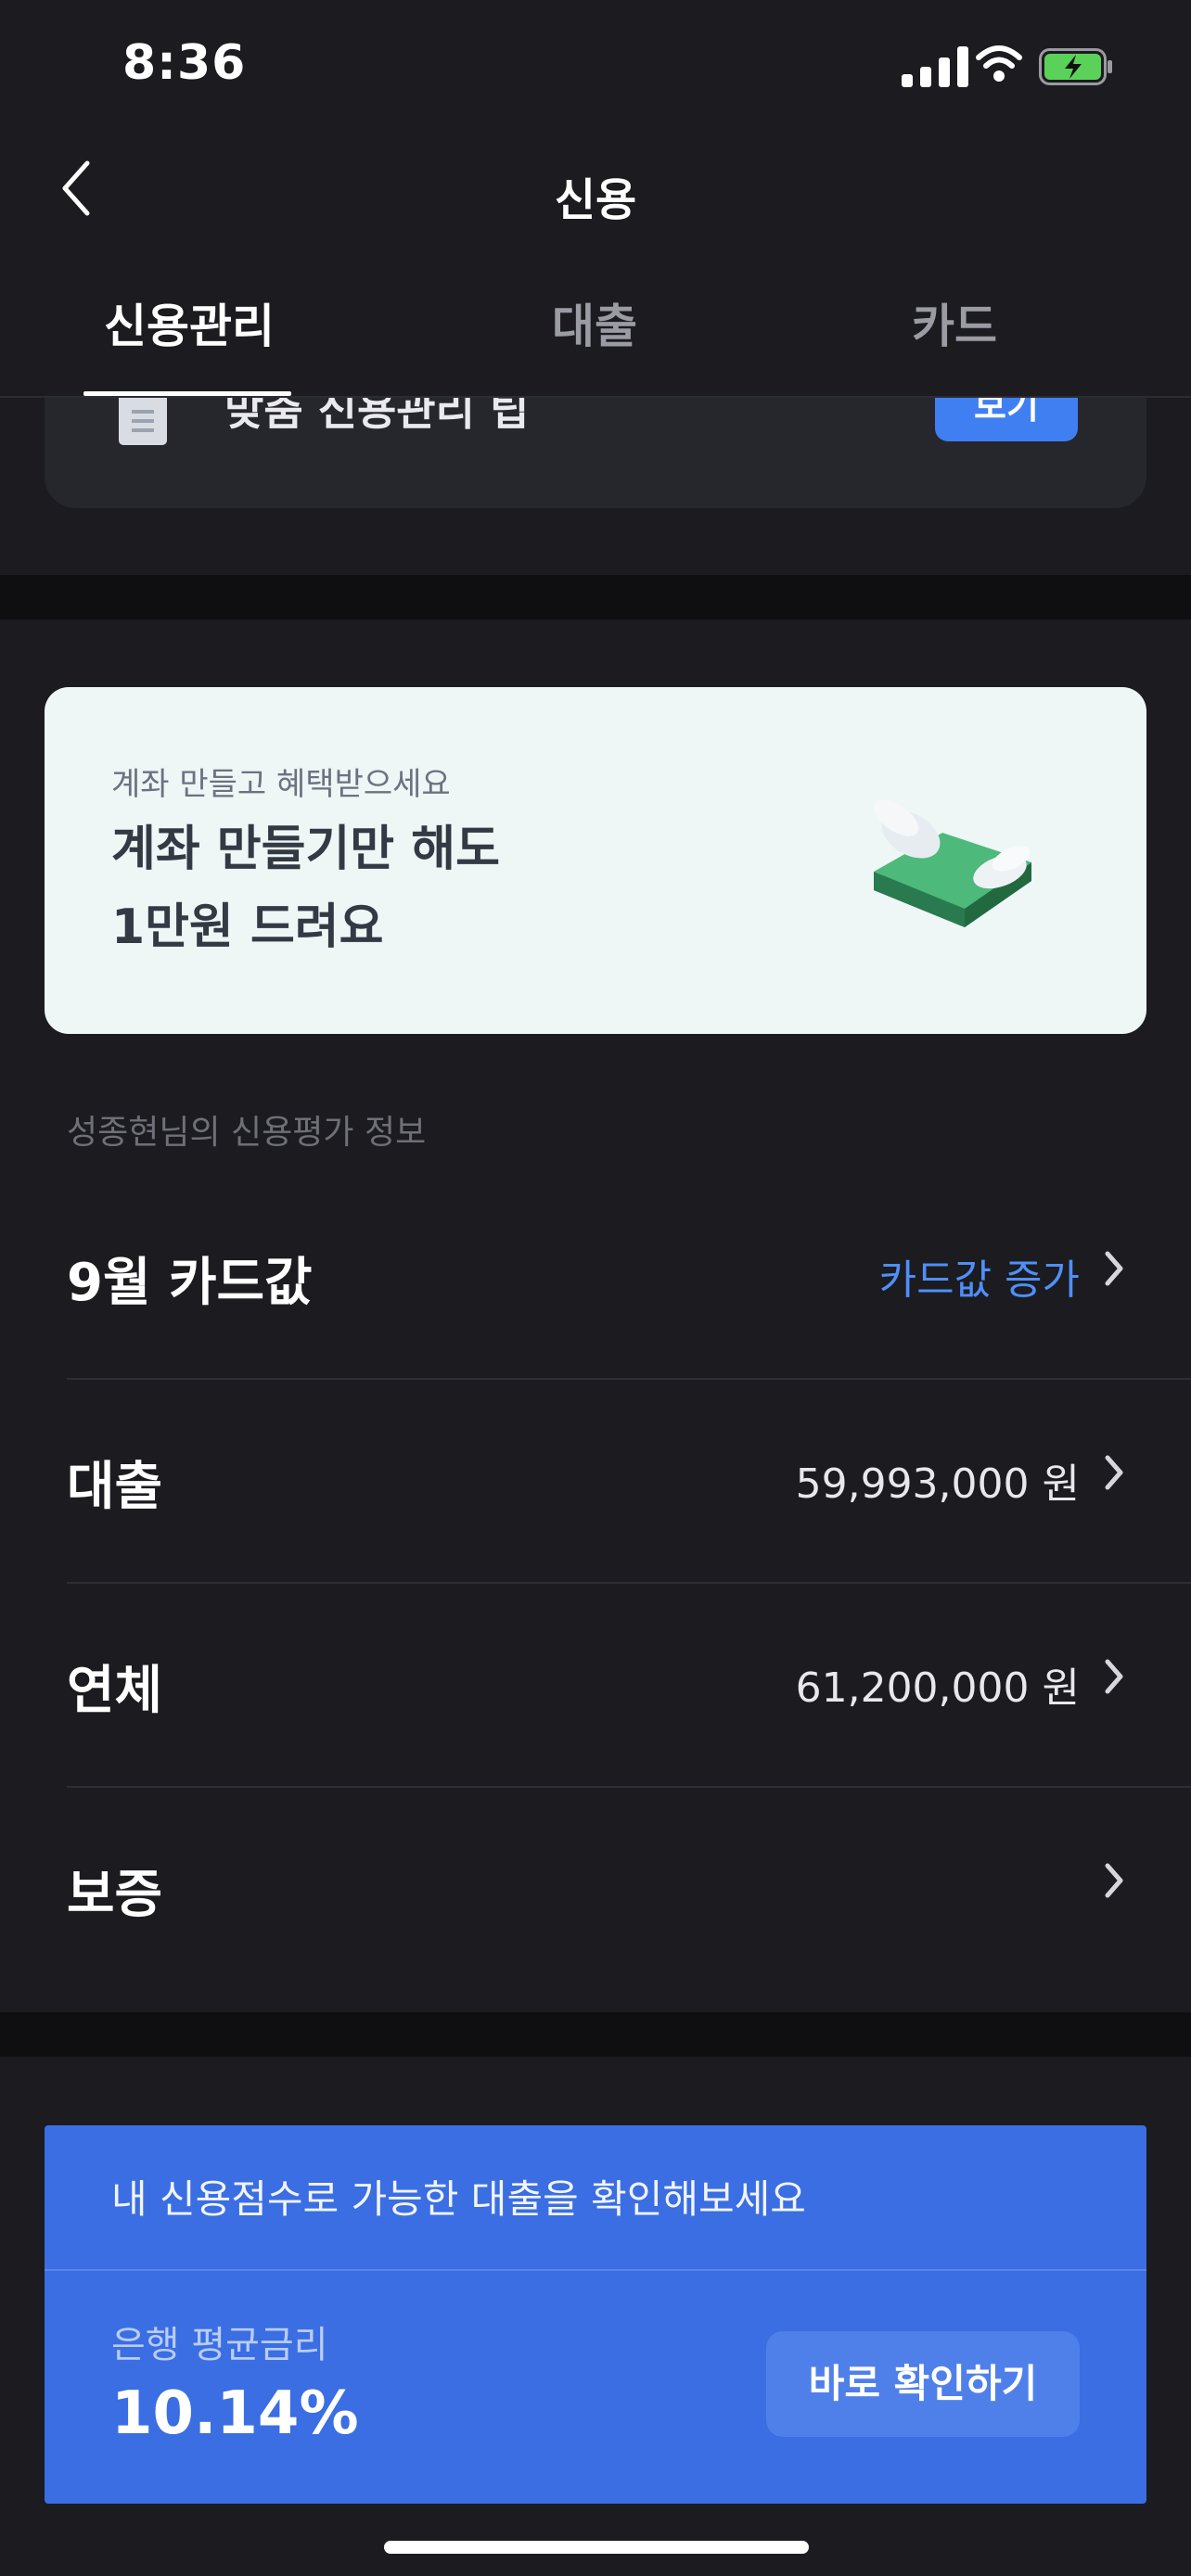  I want to click on tip-card-region: ⌄ 맞춤 신용관리 팁 보기, so click(595, 491).